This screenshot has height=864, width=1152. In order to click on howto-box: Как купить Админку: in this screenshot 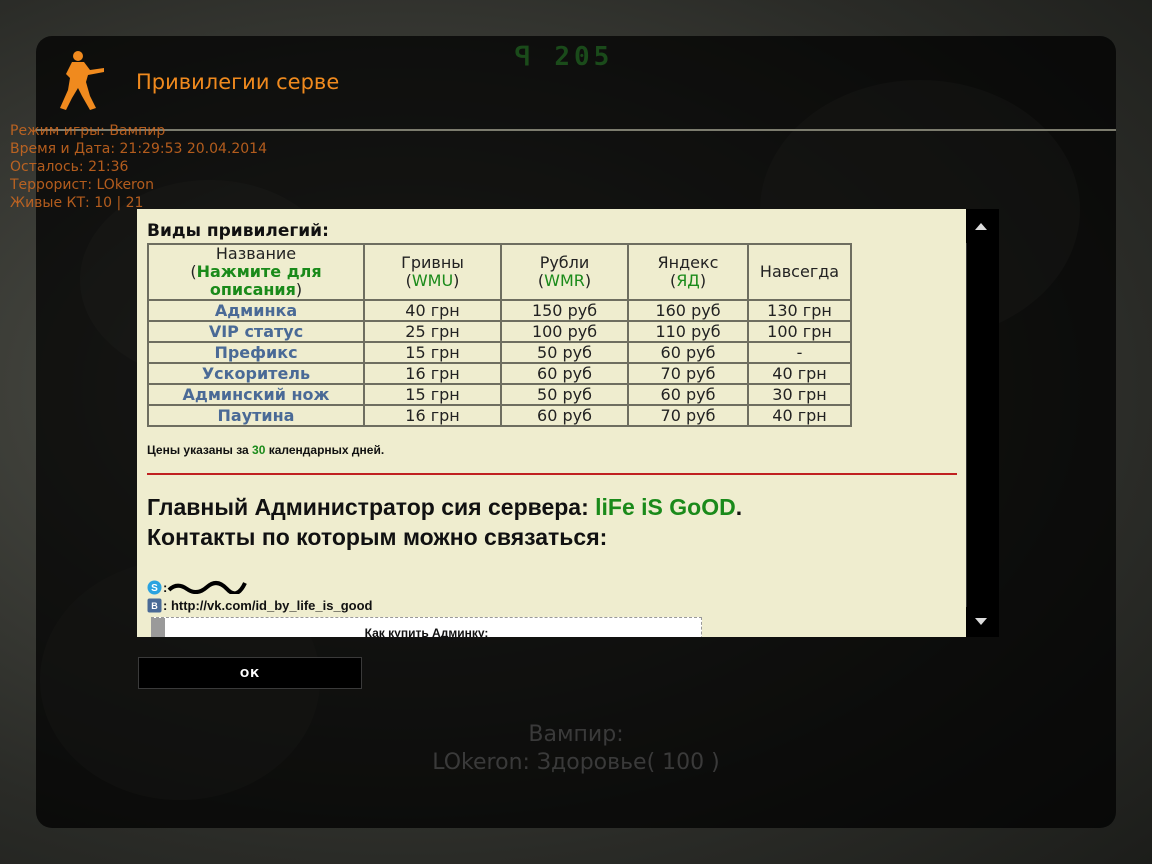, I will do `click(426, 627)`.